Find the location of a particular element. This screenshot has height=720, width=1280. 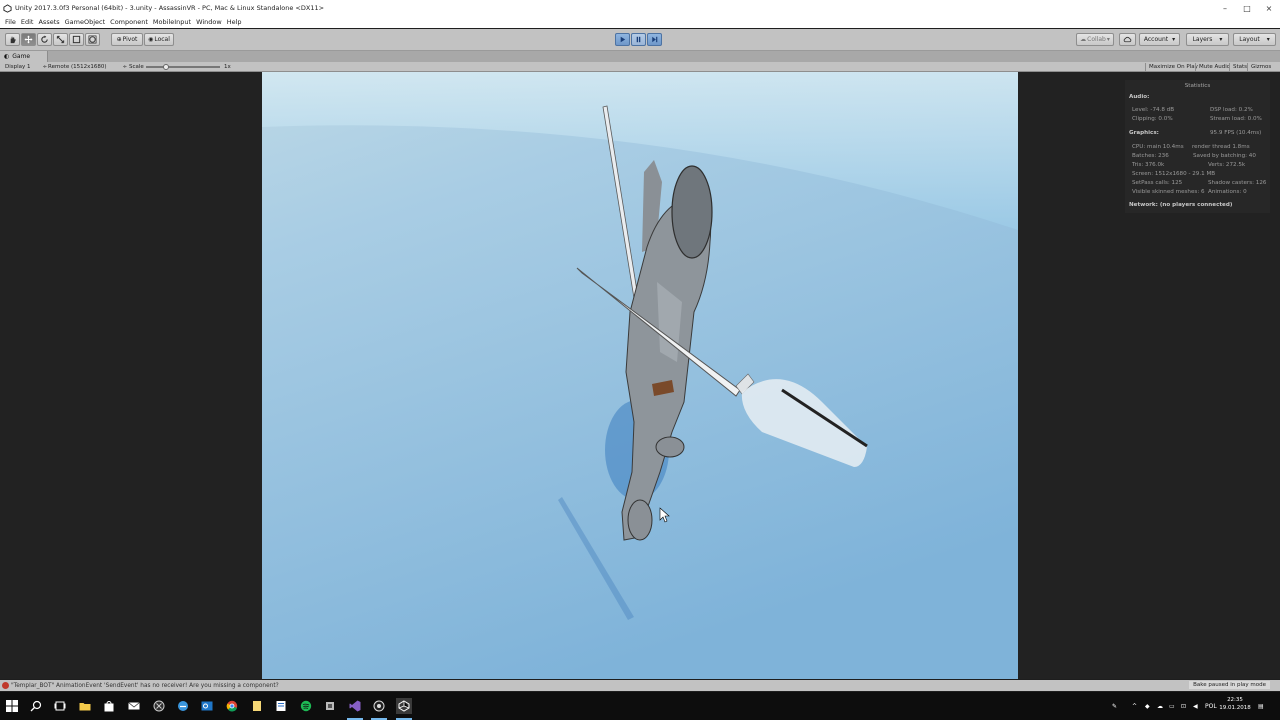

mail-icon is located at coordinates (134, 706).